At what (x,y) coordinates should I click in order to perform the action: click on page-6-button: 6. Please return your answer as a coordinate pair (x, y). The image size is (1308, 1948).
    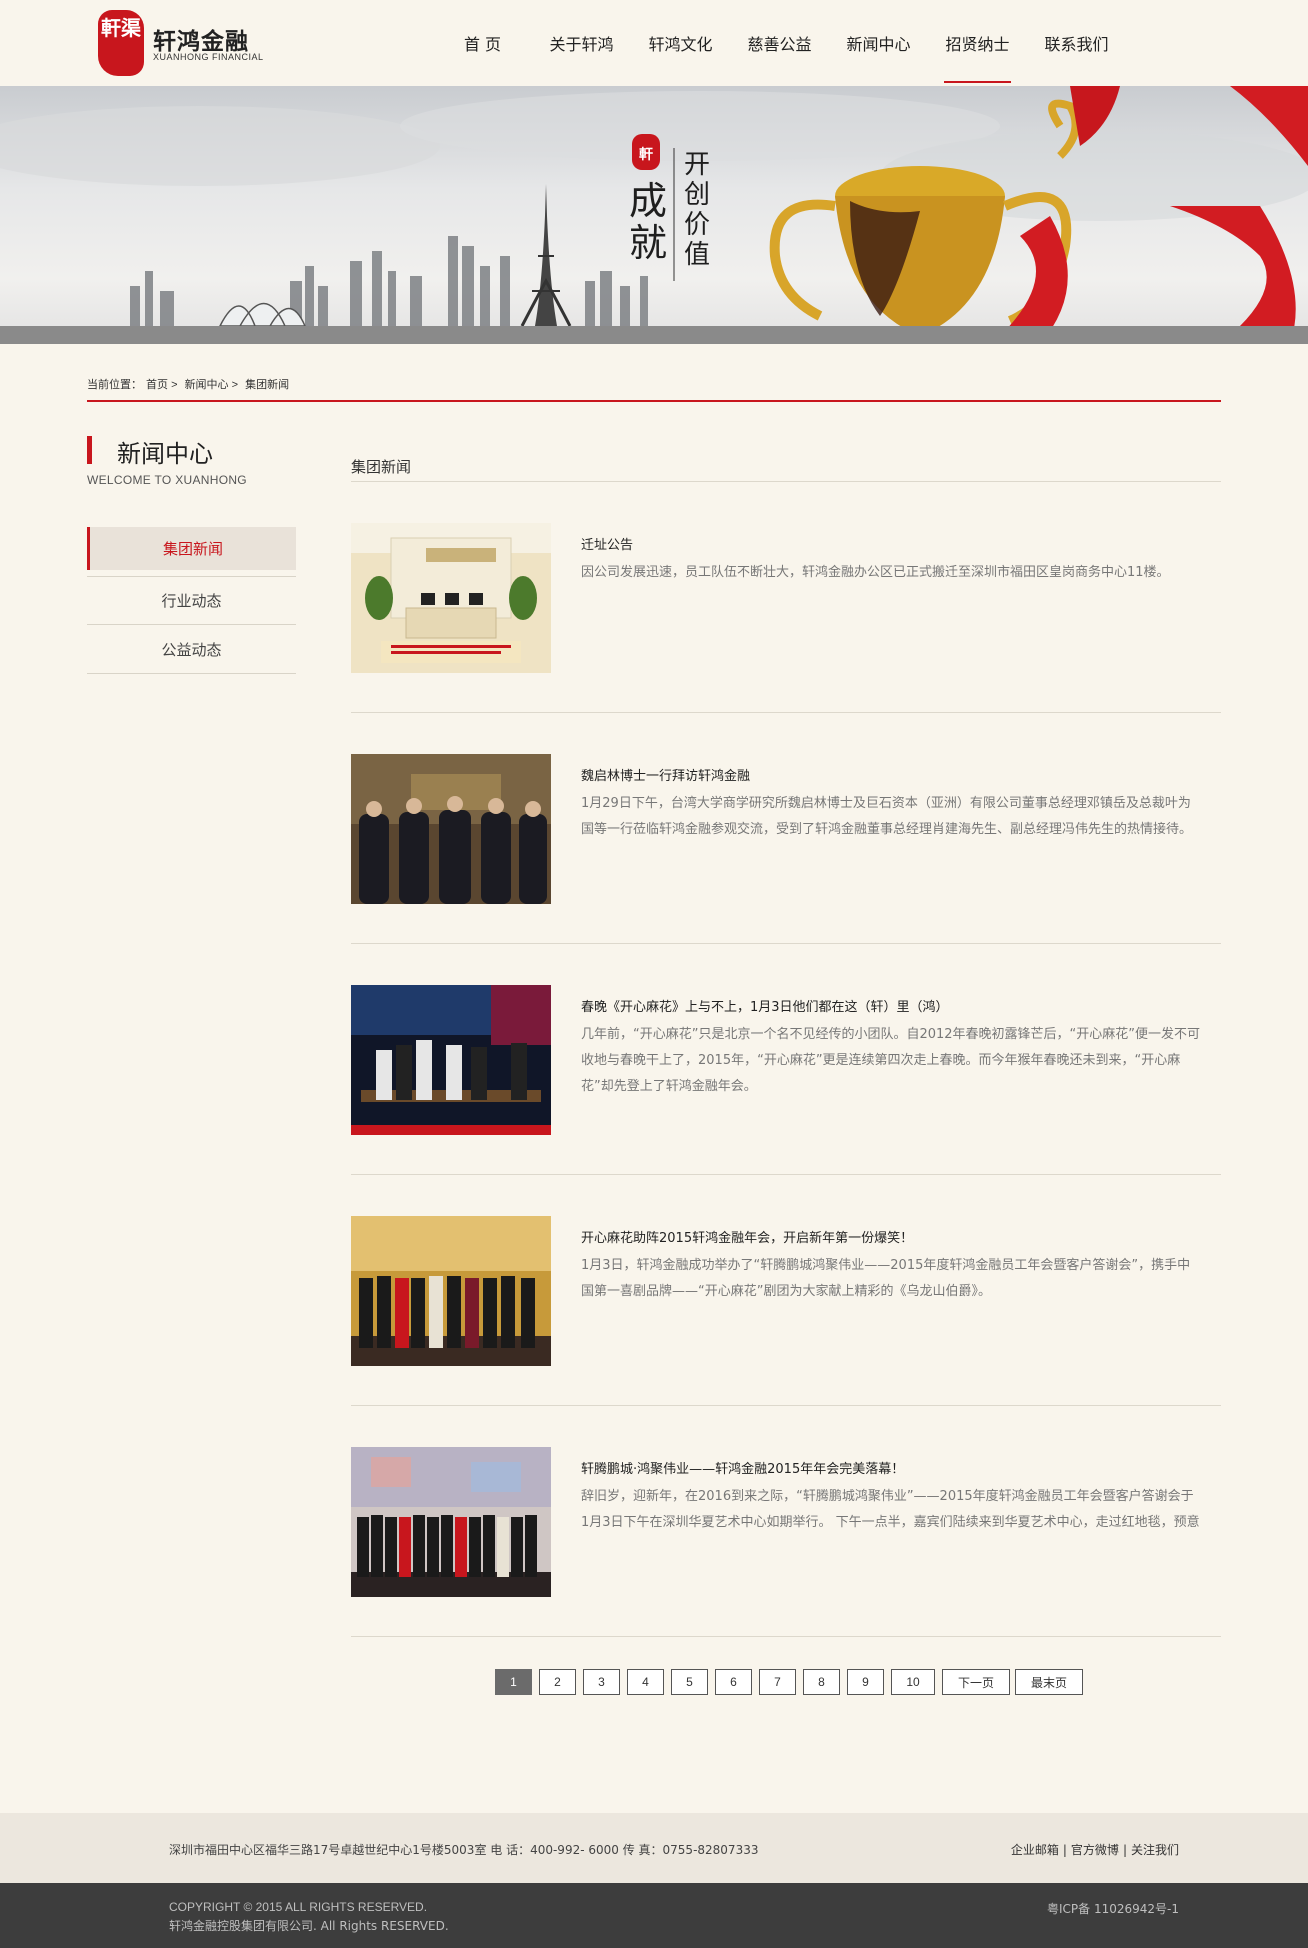
    Looking at the image, I should click on (733, 1682).